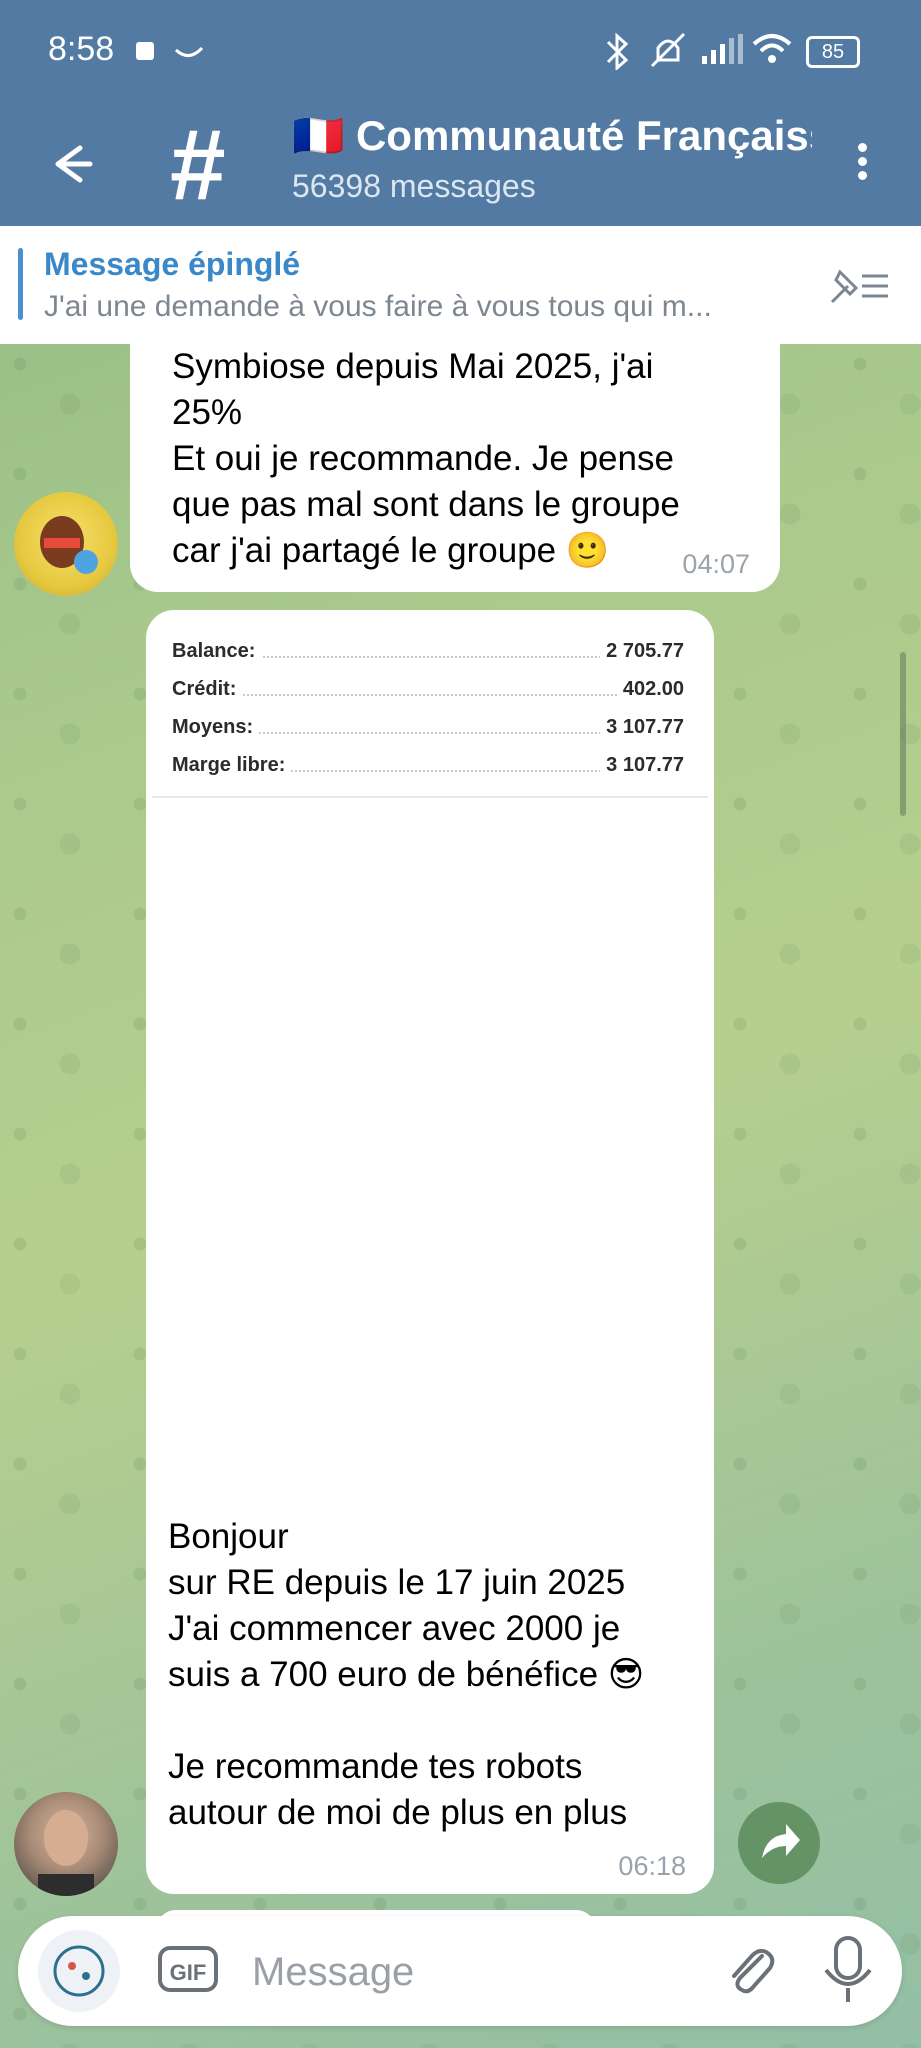  Describe the element at coordinates (20, 284) in the screenshot. I see `pinned-indicator` at that location.